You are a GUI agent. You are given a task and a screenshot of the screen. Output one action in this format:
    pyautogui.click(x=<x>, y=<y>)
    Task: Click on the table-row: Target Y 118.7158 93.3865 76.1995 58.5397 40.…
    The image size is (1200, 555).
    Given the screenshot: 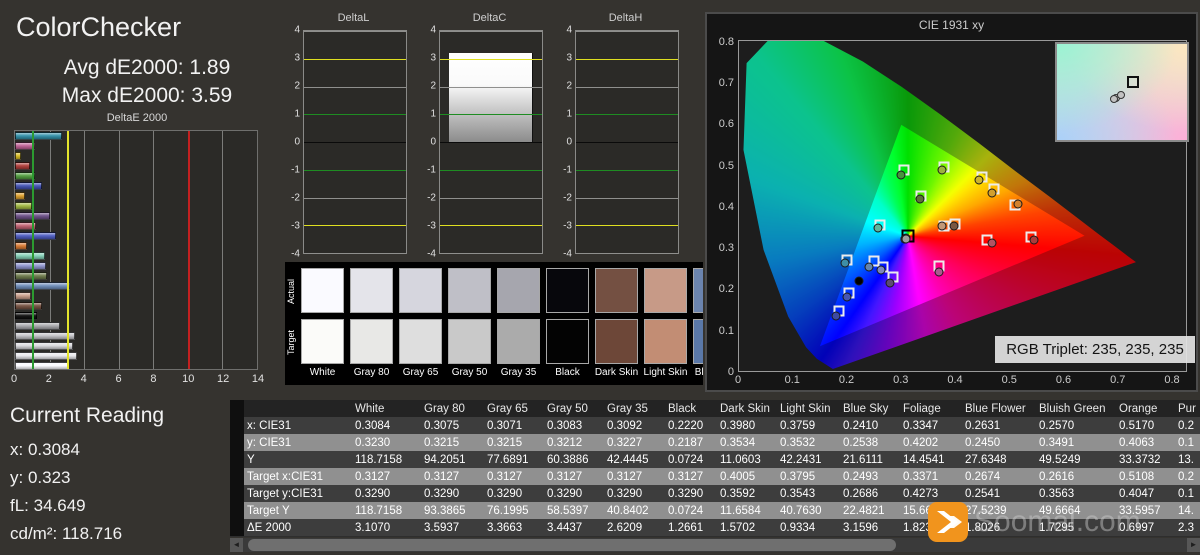 What is the action you would take?
    pyautogui.click(x=715, y=510)
    